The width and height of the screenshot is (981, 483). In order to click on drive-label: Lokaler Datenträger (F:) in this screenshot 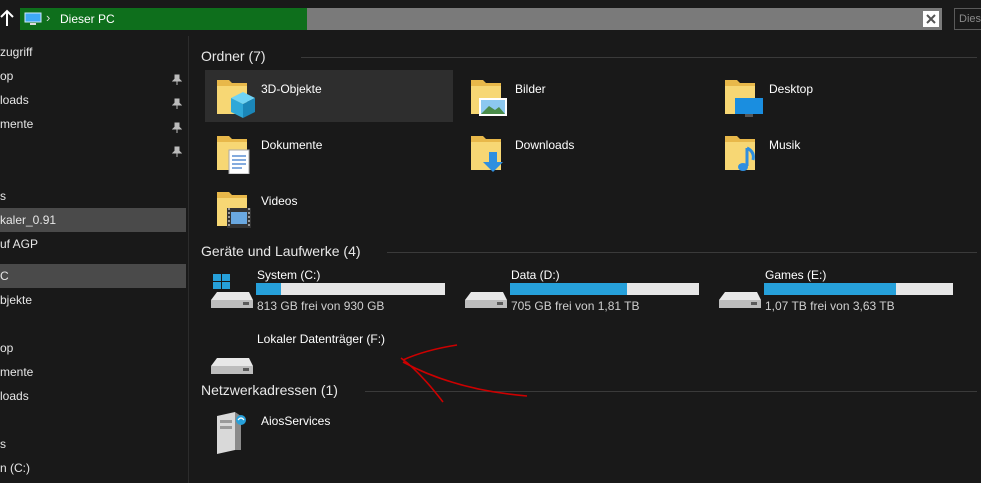, I will do `click(321, 339)`.